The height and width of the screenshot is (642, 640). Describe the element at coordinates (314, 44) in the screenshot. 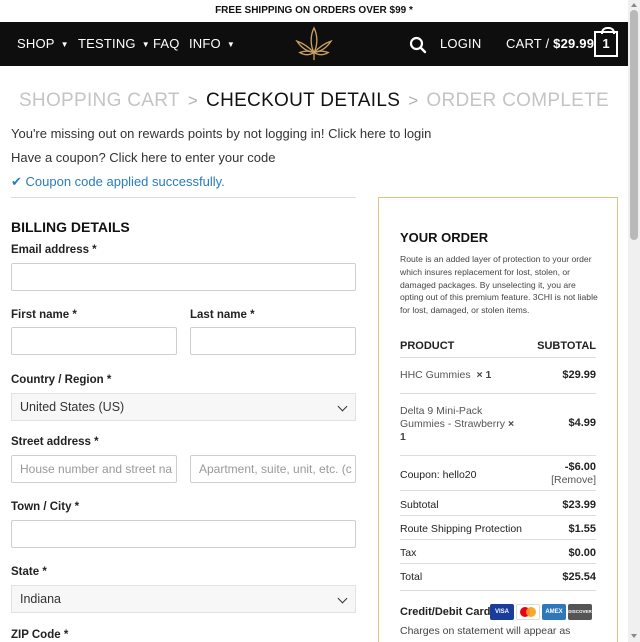

I see `cannabis-leaf-logo` at that location.